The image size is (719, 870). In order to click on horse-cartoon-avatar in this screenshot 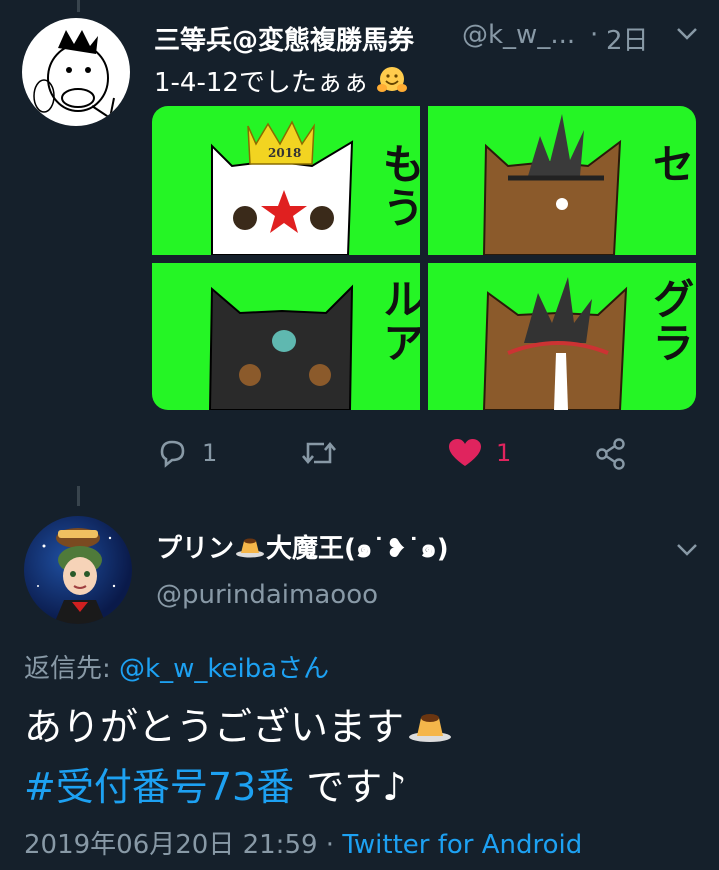, I will do `click(74, 75)`.